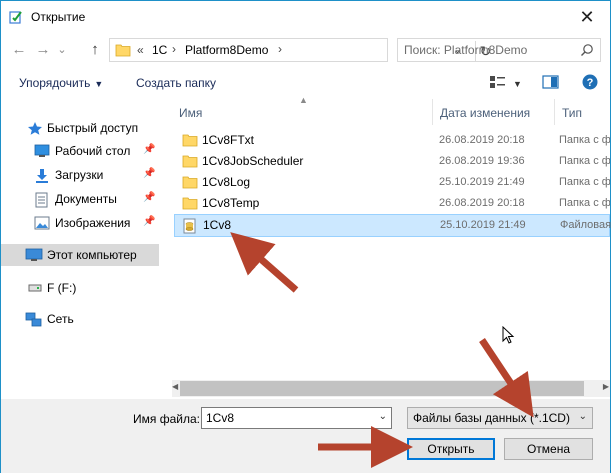 This screenshot has width=611, height=473. I want to click on pictures-icon, so click(42, 223).